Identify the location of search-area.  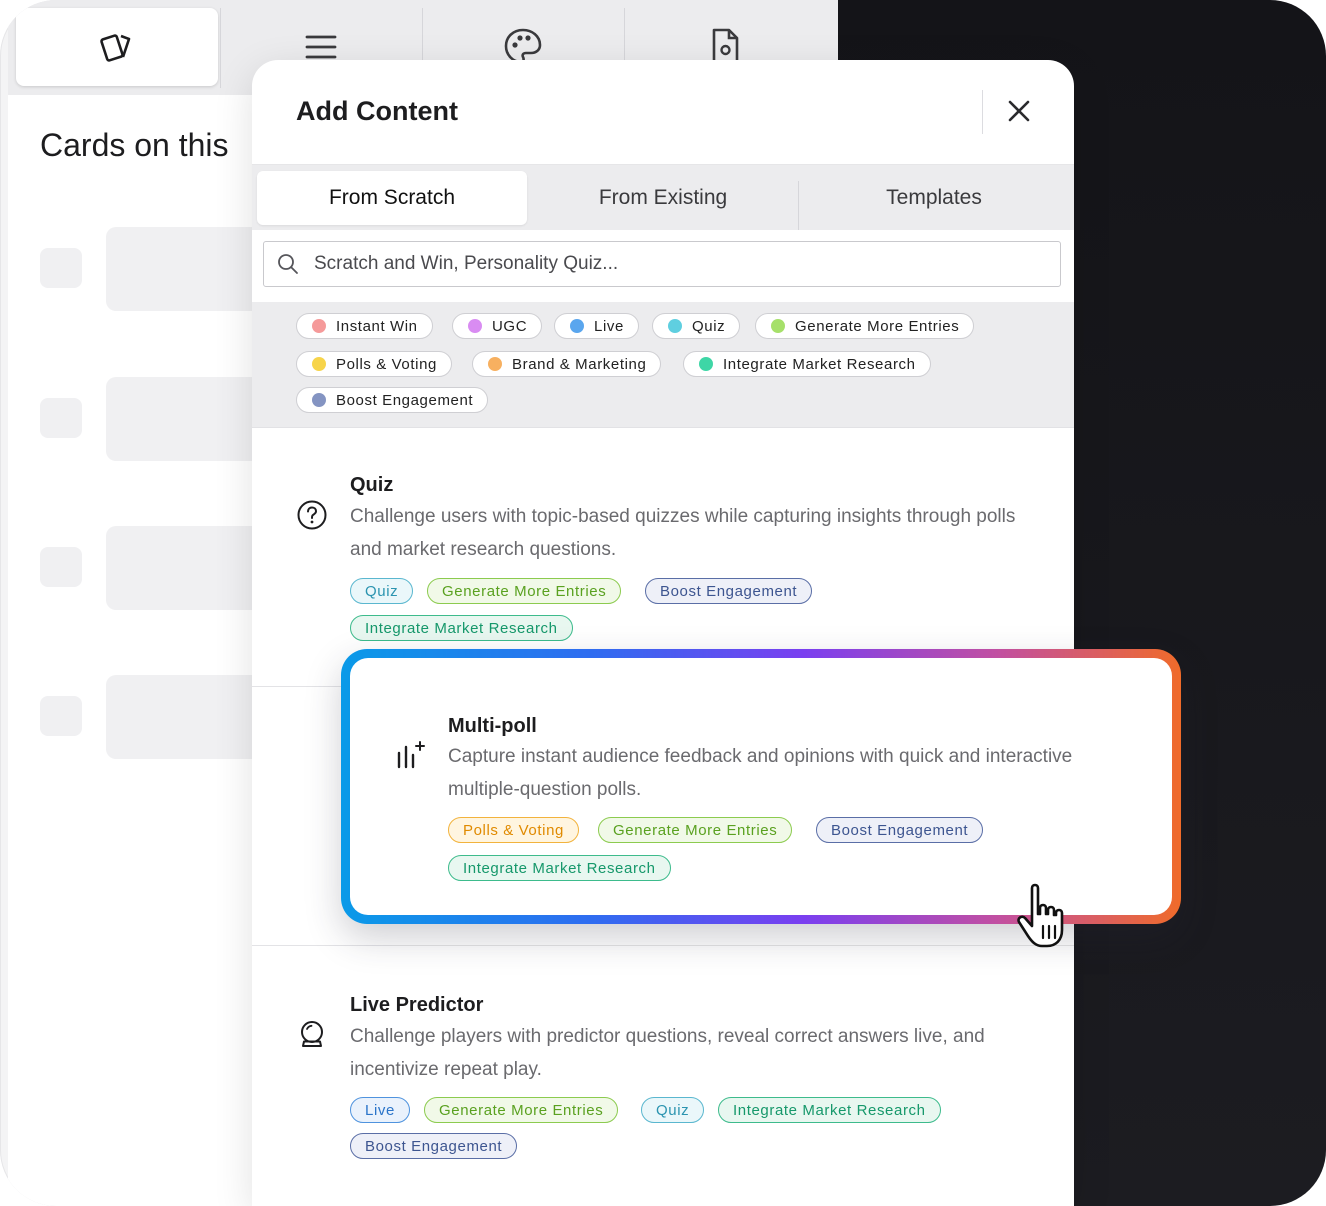
(663, 266).